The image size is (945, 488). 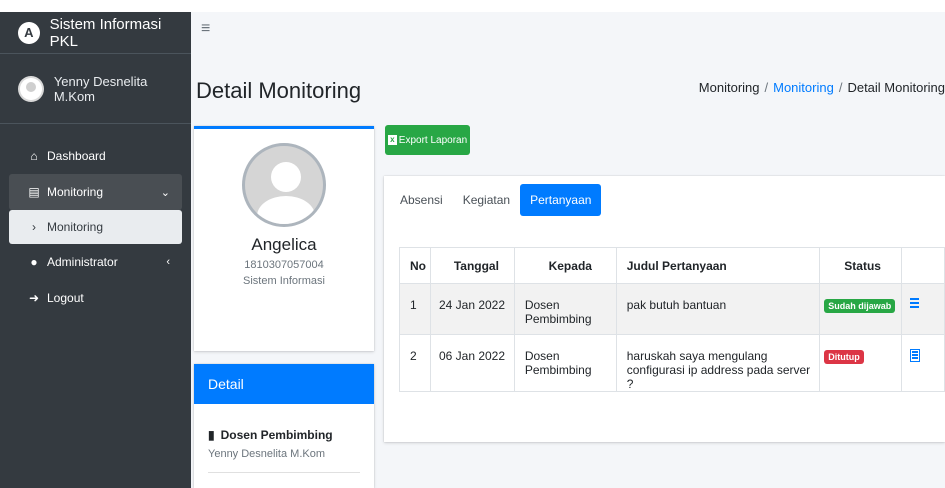 What do you see at coordinates (392, 140) in the screenshot?
I see `file-excel-icon: x` at bounding box center [392, 140].